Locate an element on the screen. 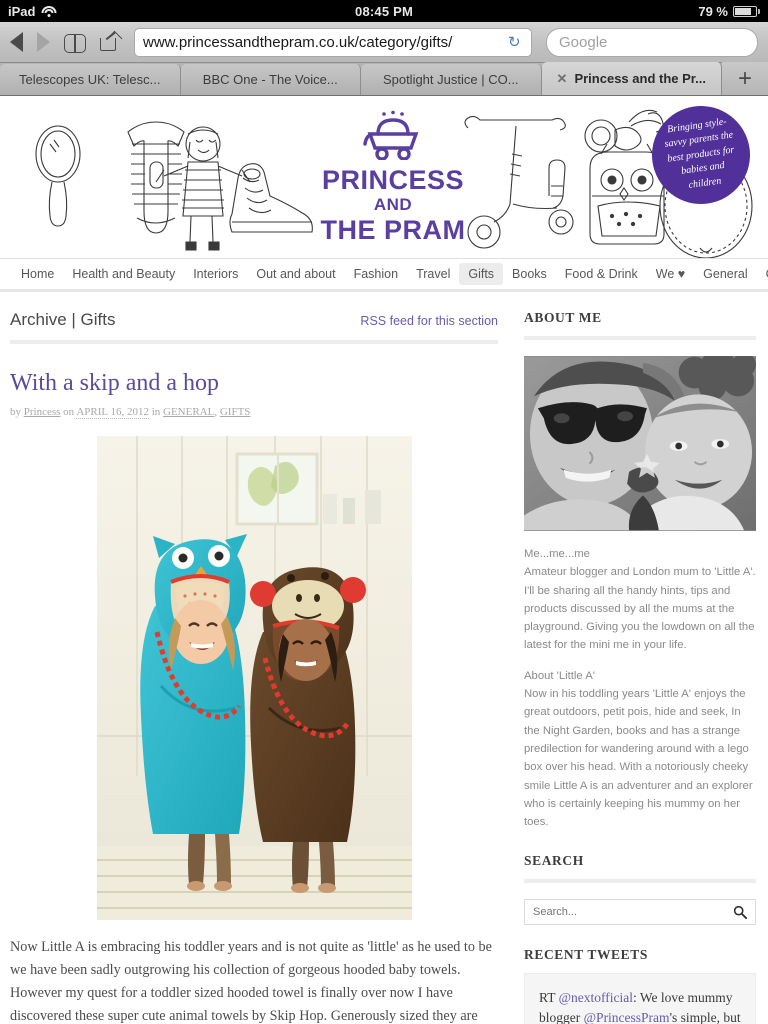 Image resolution: width=768 pixels, height=1024 pixels. hand-mirror-icon is located at coordinates (58, 176).